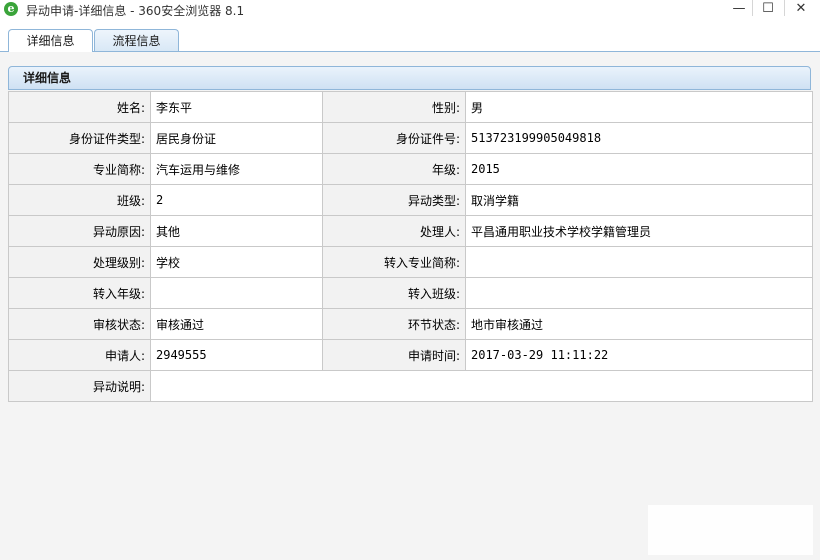 This screenshot has height=560, width=820. Describe the element at coordinates (639, 293) in the screenshot. I see `transfer-class-value` at that location.